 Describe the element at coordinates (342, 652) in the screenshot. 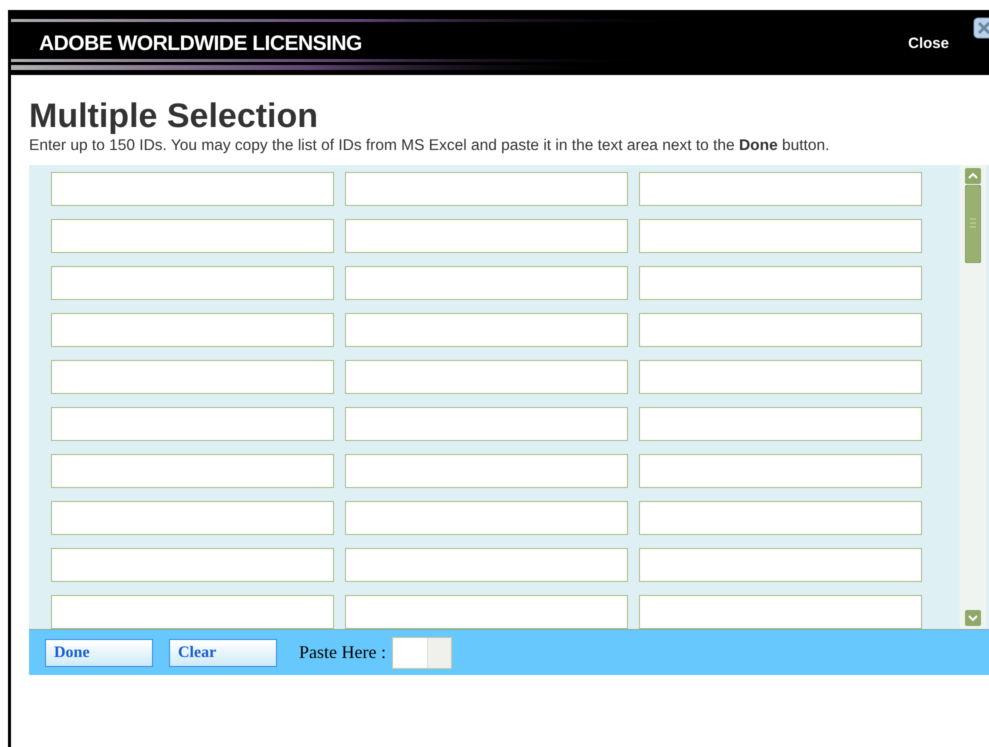

I see `paste-label: Paste Here :` at that location.